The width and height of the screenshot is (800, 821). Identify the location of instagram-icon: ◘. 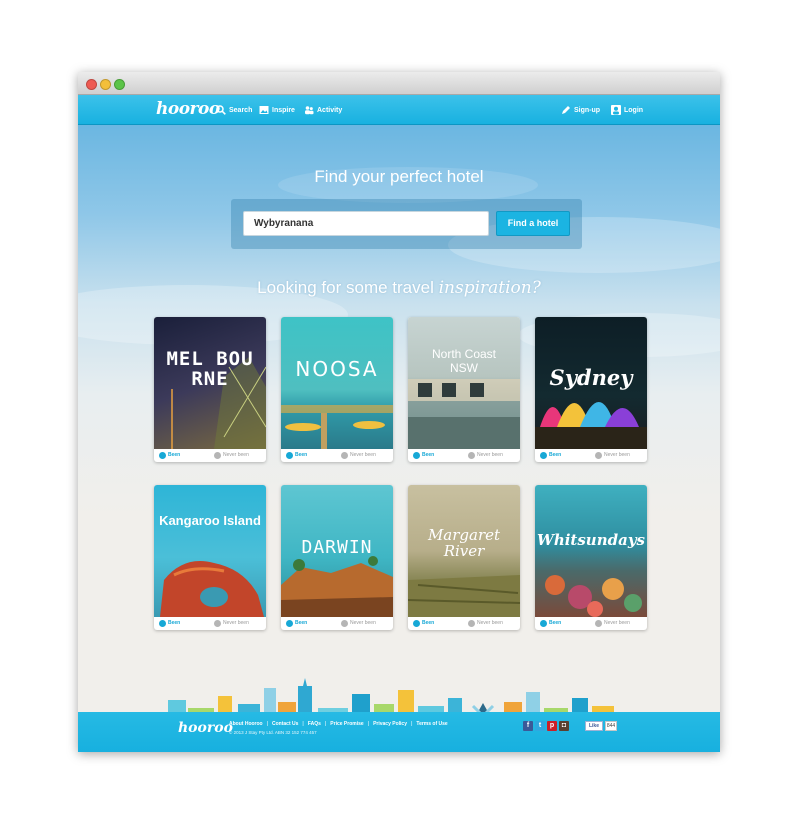
(564, 726).